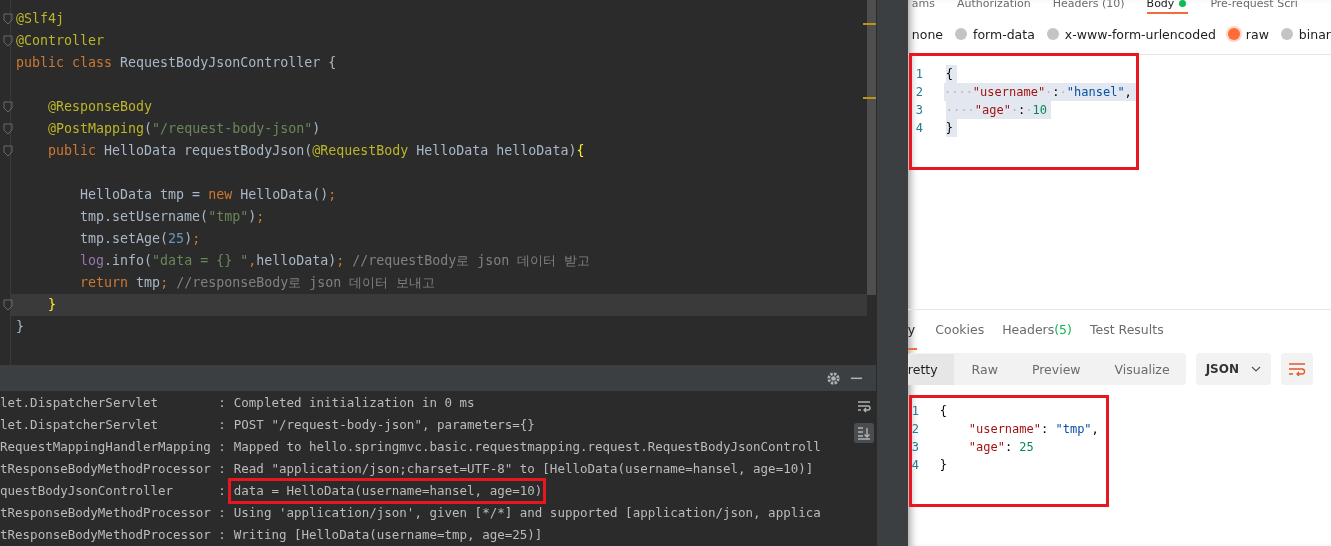  Describe the element at coordinates (834, 378) in the screenshot. I see `settings-icon` at that location.